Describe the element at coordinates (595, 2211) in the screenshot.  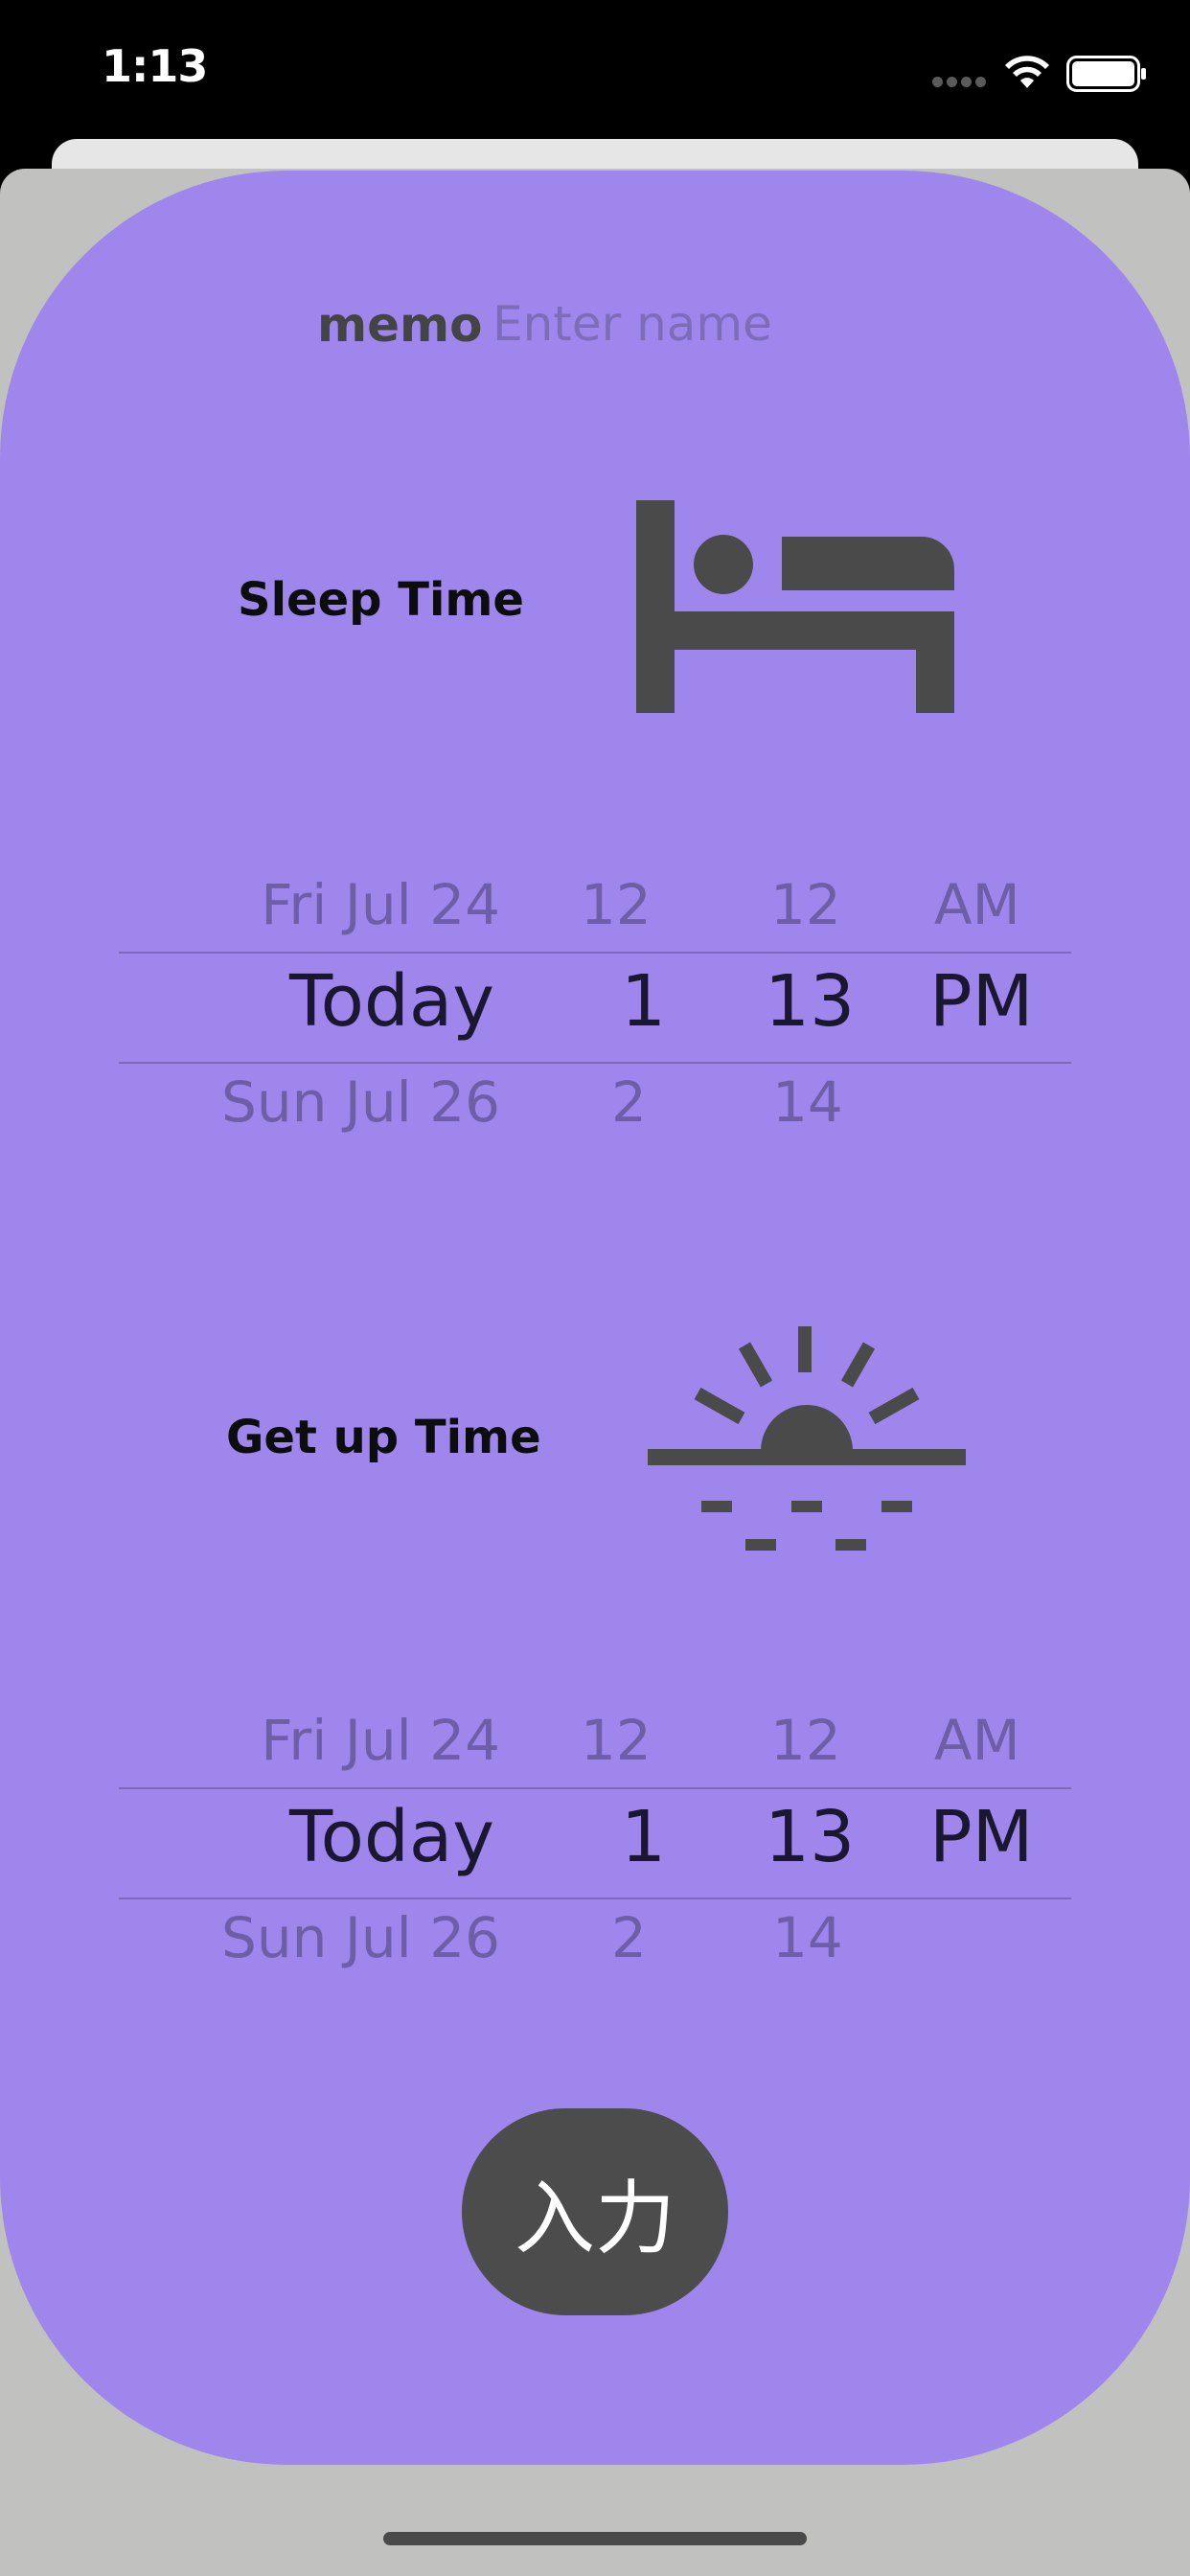
I see `submit-button: 入力` at that location.